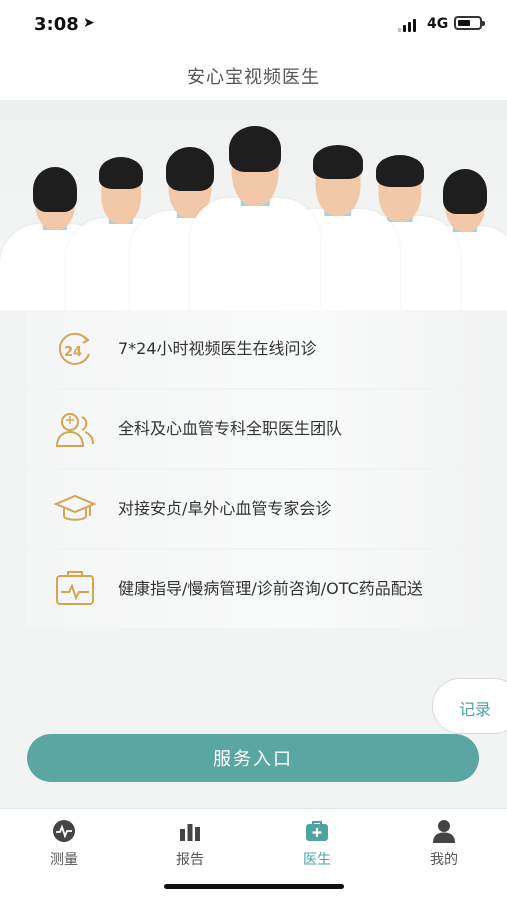 The height and width of the screenshot is (901, 507). What do you see at coordinates (317, 831) in the screenshot?
I see `medical-kit-icon` at bounding box center [317, 831].